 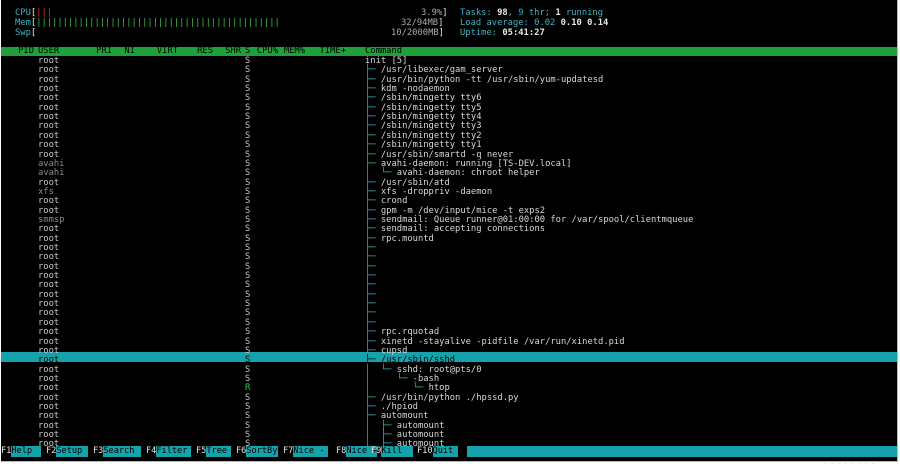 What do you see at coordinates (23, 33) in the screenshot?
I see `swp-meter-label: Swp` at bounding box center [23, 33].